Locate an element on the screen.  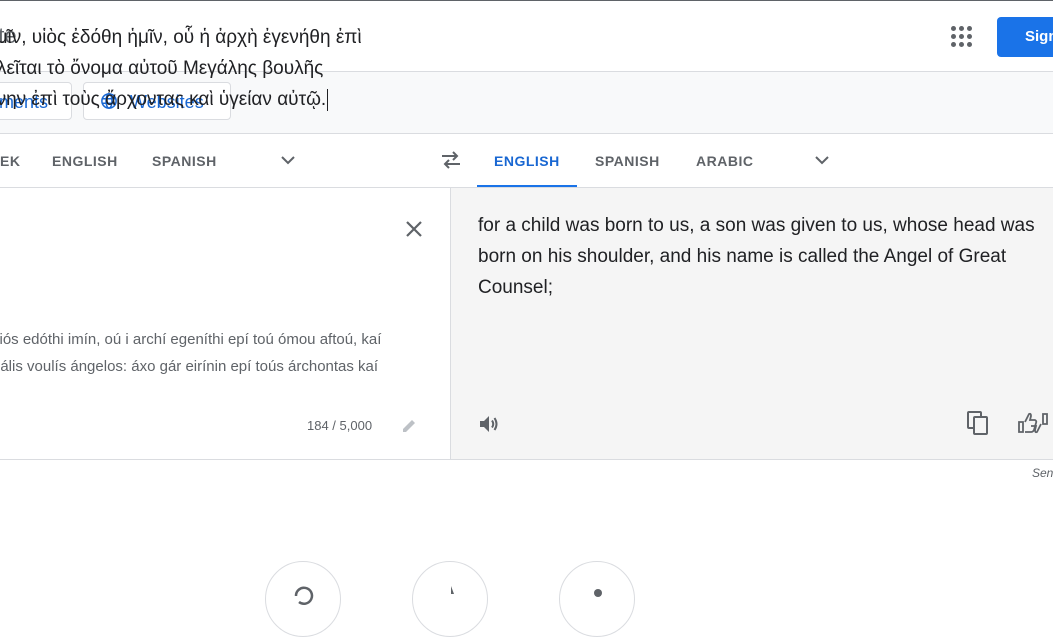
star-icon is located at coordinates (452, 590).